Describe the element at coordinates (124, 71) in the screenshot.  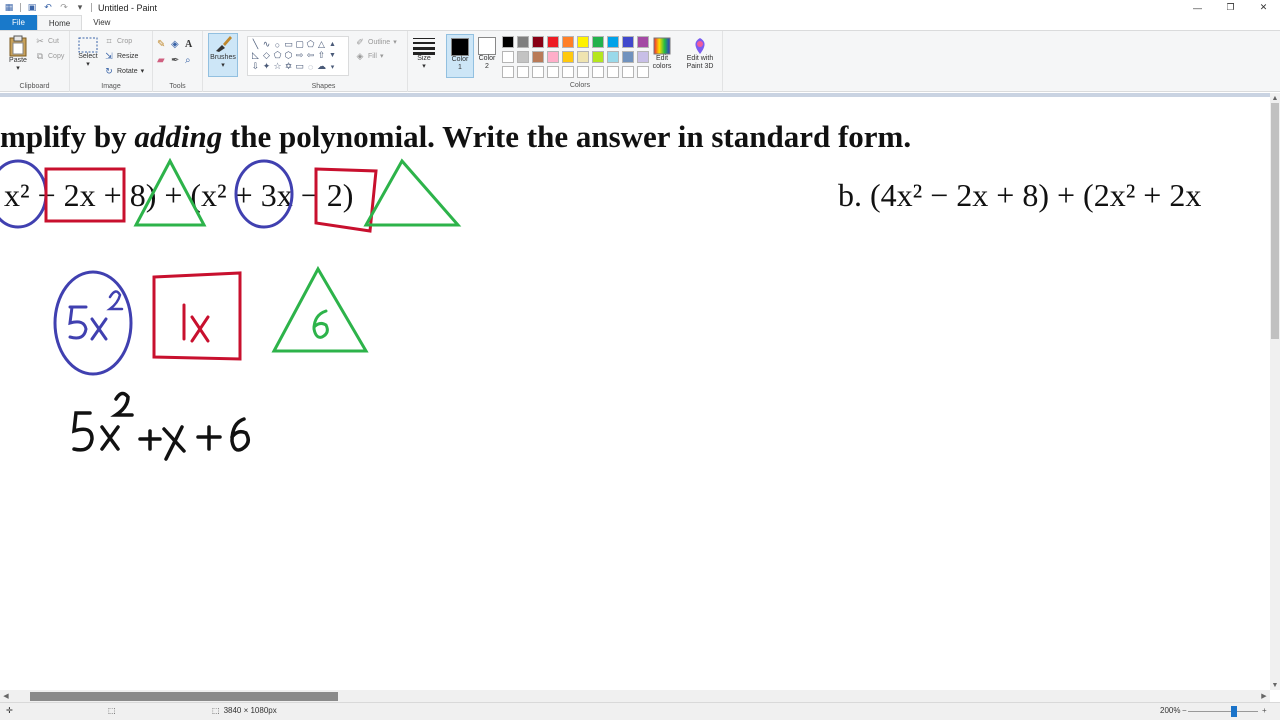
I see `rotate-button: ↻ Rotate ▾` at that location.